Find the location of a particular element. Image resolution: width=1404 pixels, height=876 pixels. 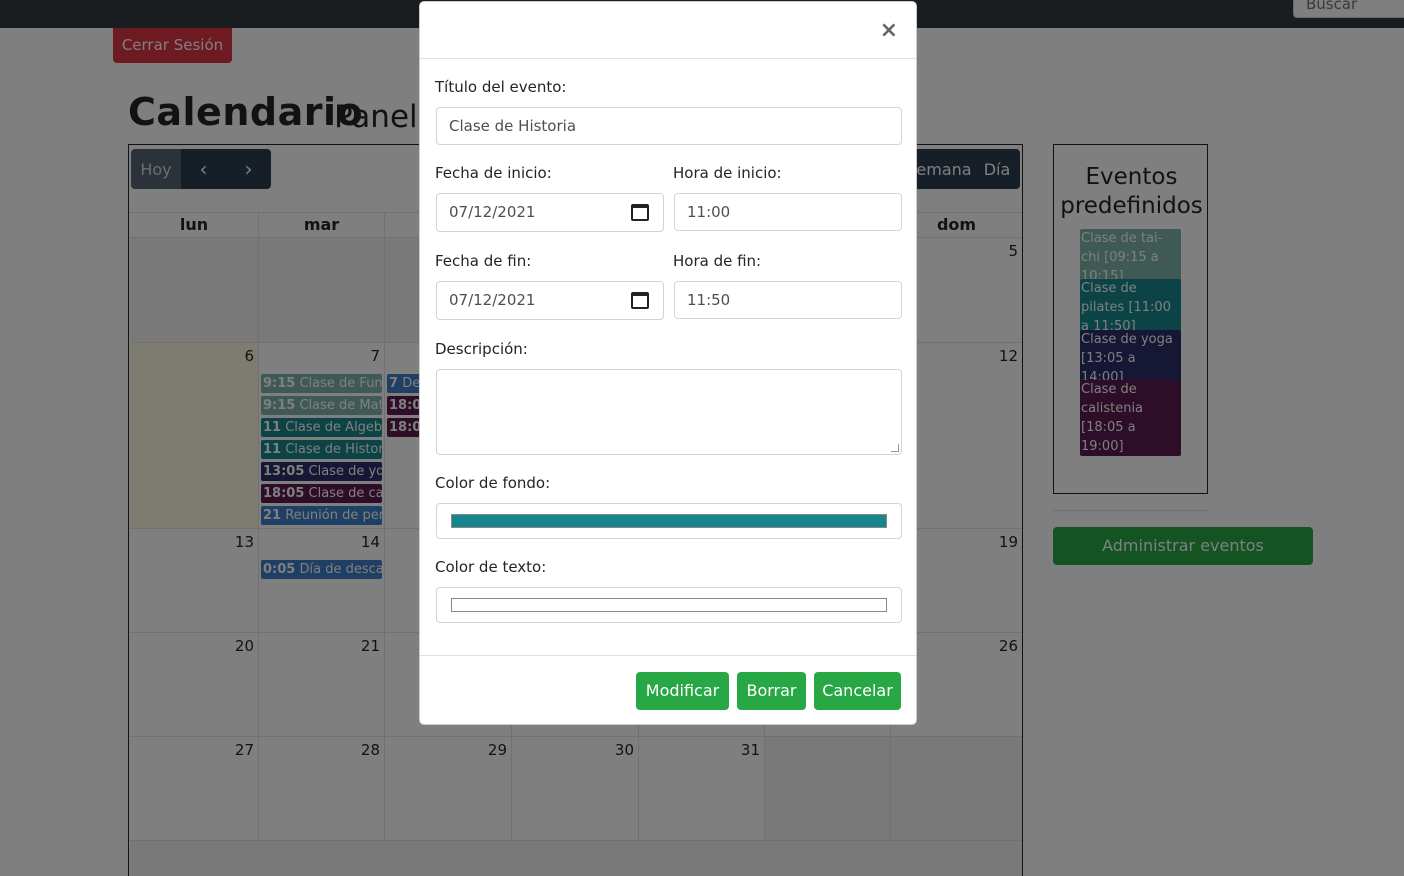

text-color-picker is located at coordinates (669, 605).